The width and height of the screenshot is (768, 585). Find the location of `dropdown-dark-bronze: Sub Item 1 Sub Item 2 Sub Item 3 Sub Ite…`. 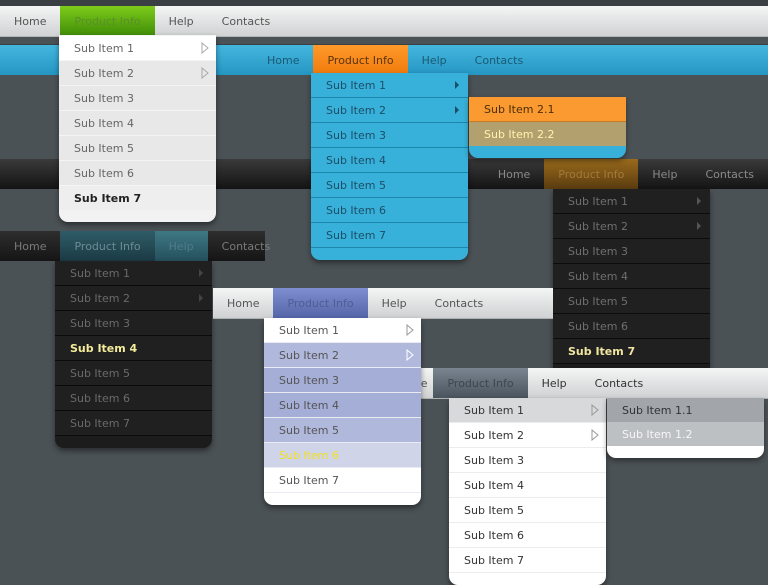

dropdown-dark-bronze: Sub Item 1 Sub Item 2 Sub Item 3 Sub Ite… is located at coordinates (631, 282).